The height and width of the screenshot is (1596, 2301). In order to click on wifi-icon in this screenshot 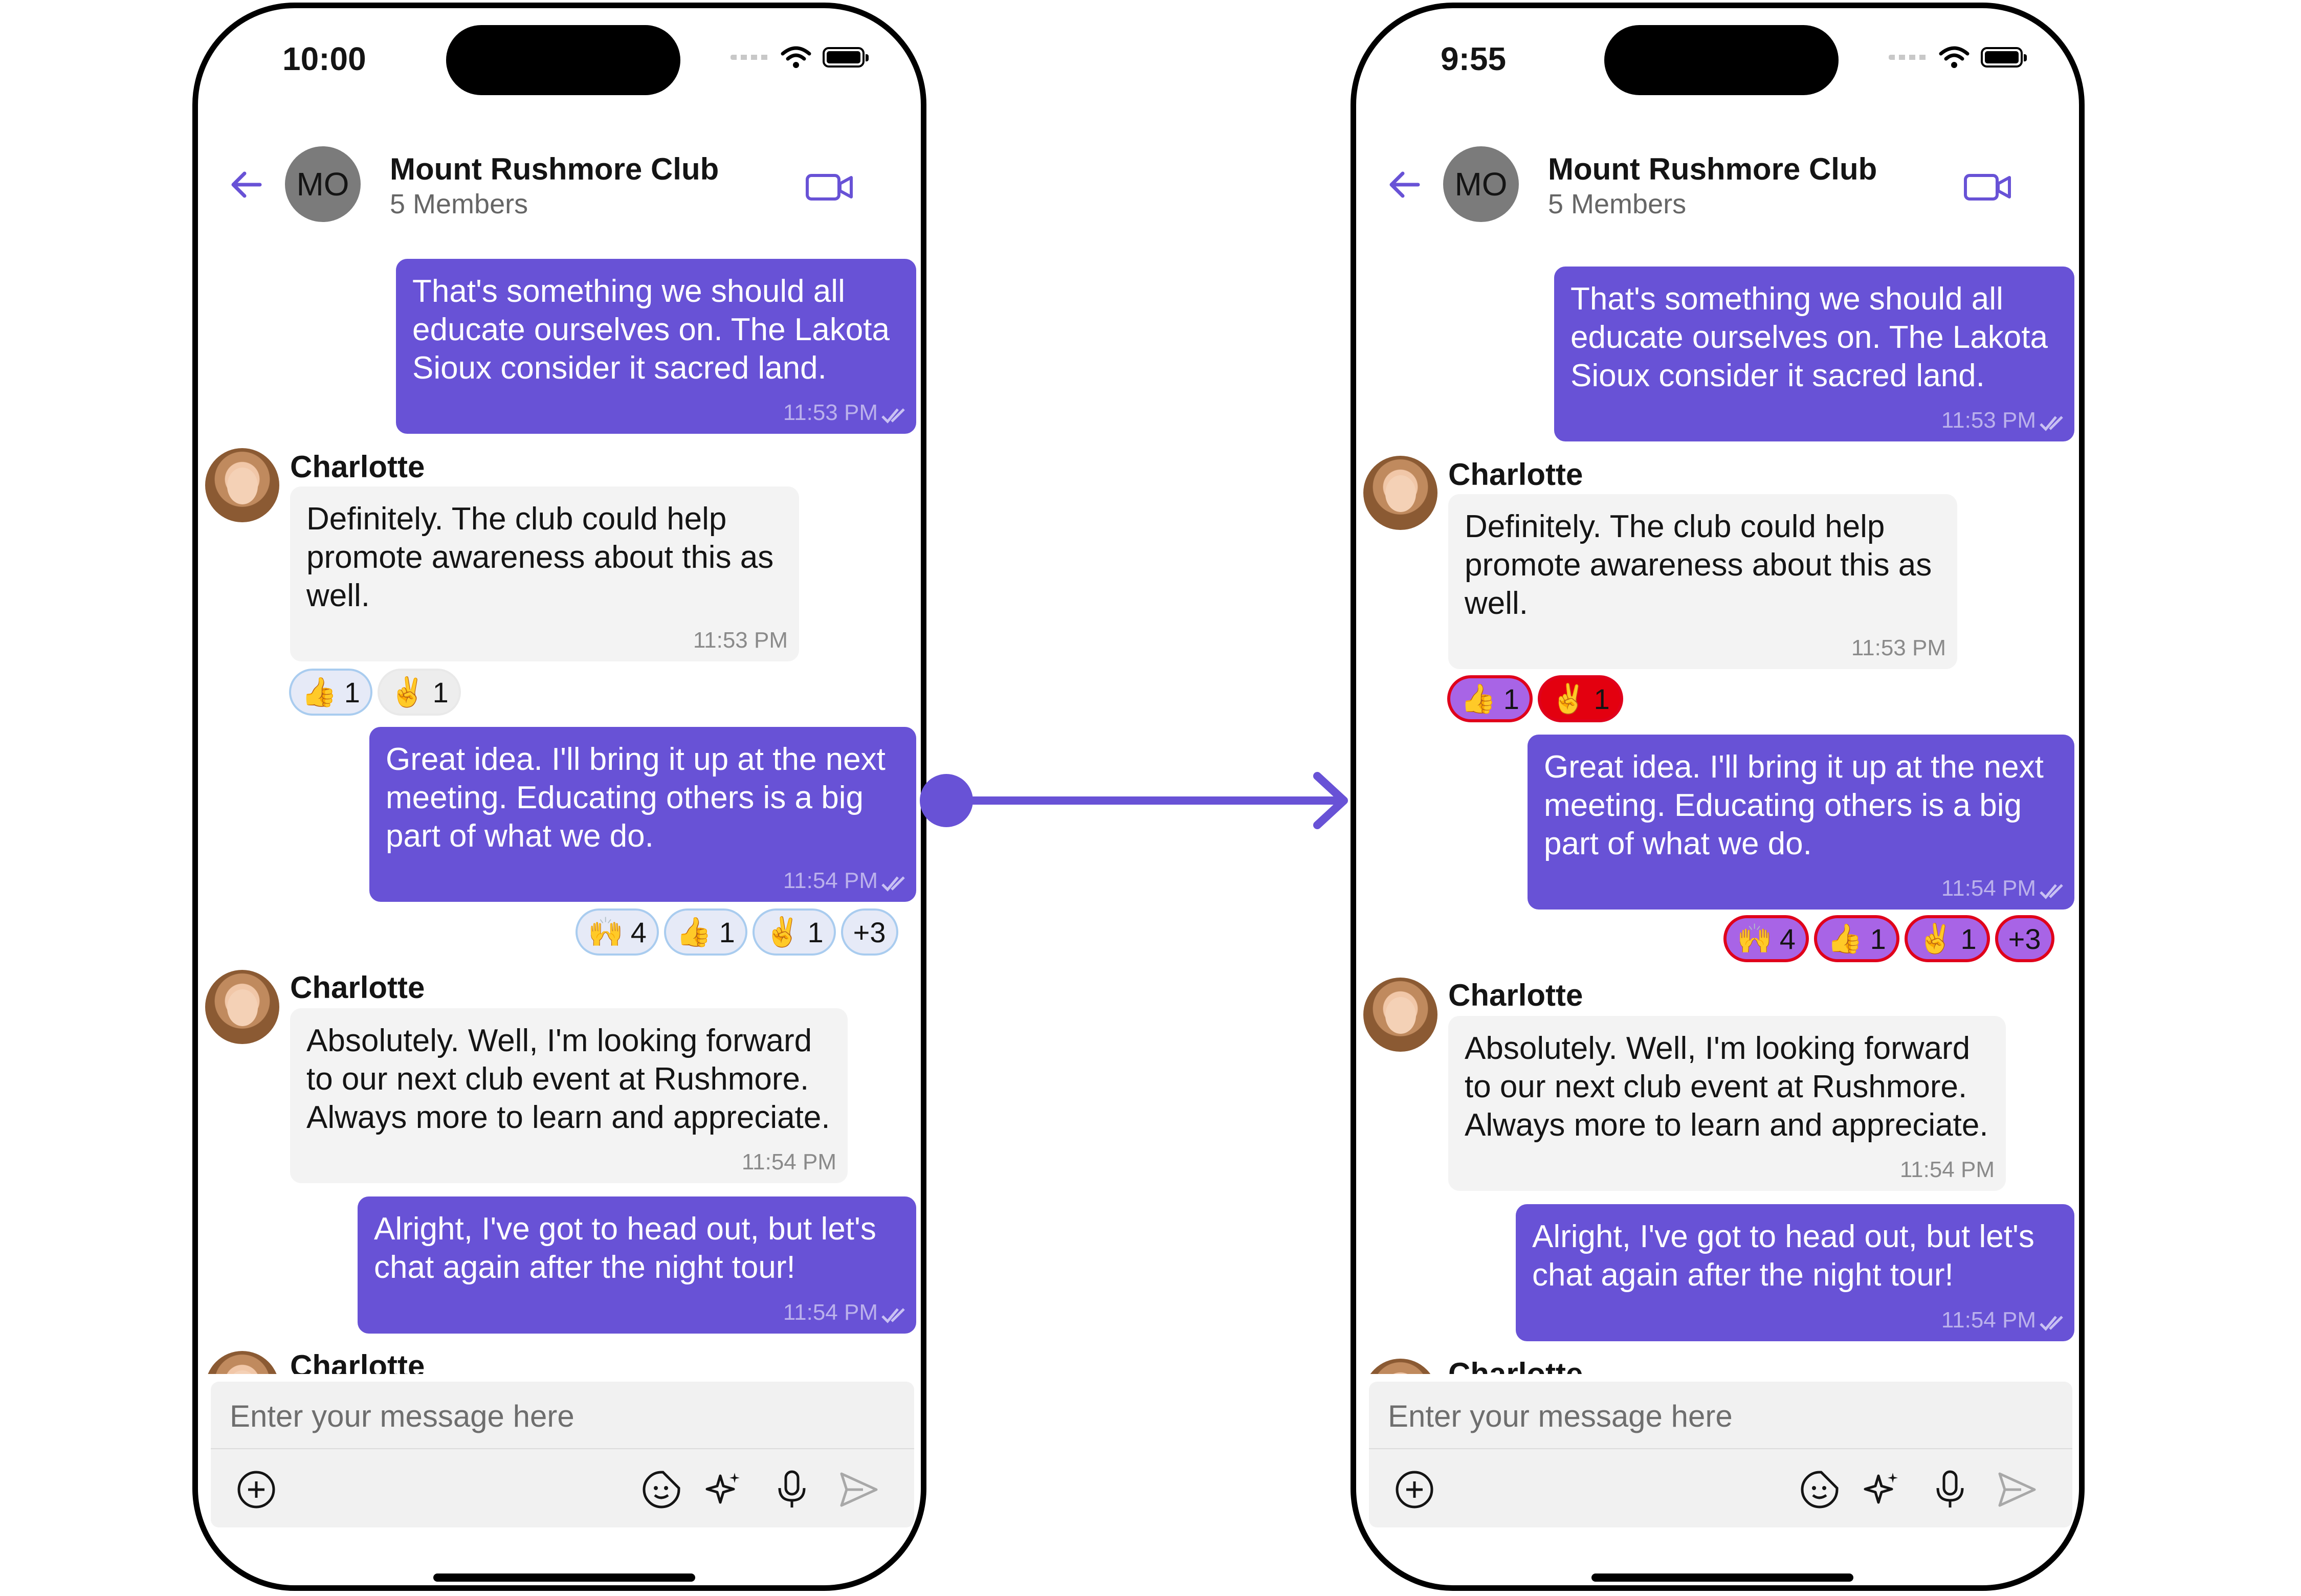, I will do `click(796, 57)`.